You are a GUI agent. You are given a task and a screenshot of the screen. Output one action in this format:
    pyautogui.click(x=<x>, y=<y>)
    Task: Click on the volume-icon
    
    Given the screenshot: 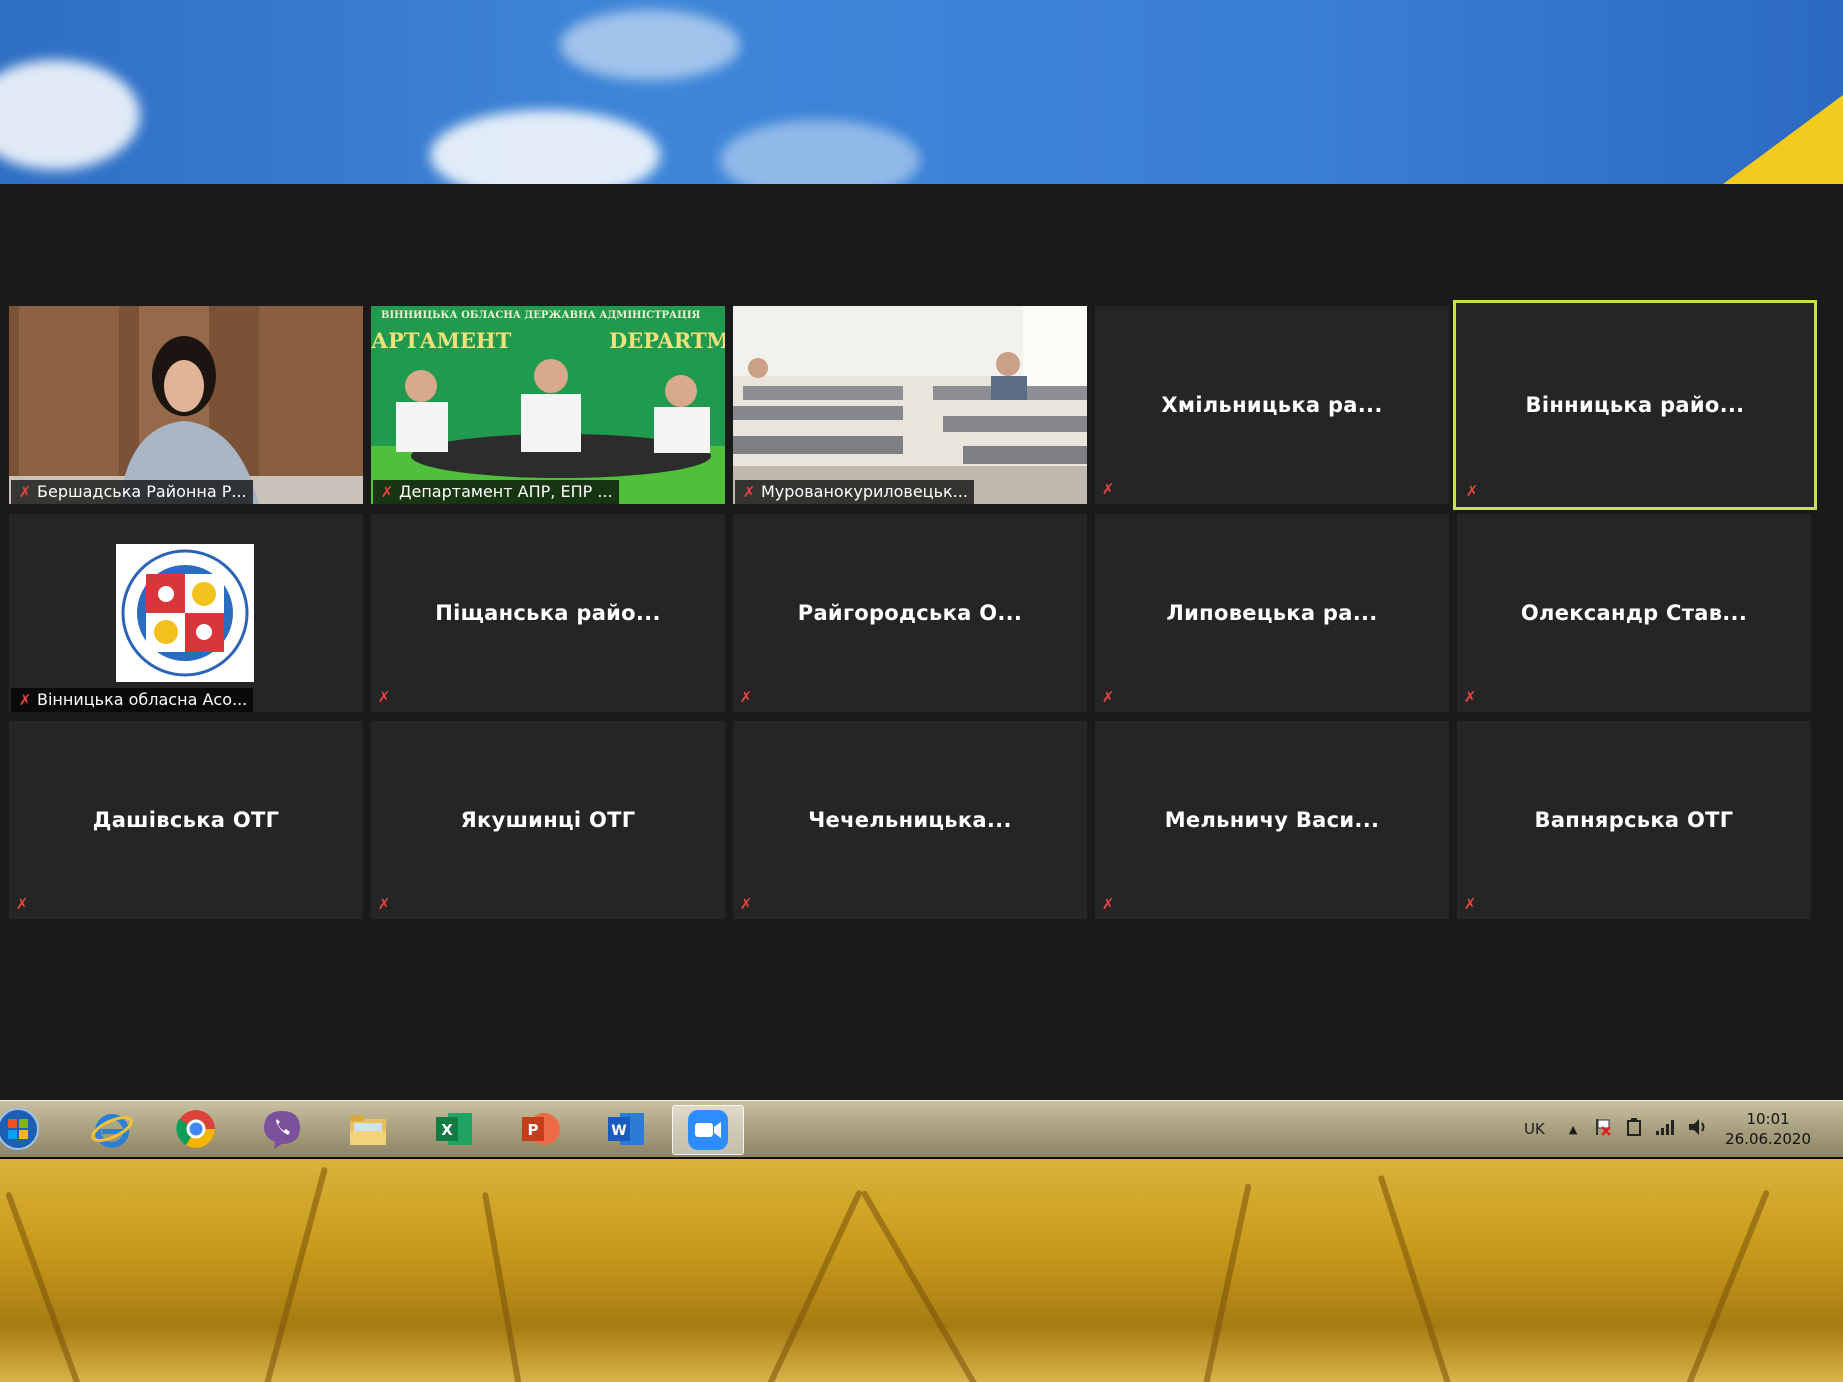 What is the action you would take?
    pyautogui.click(x=1698, y=1129)
    